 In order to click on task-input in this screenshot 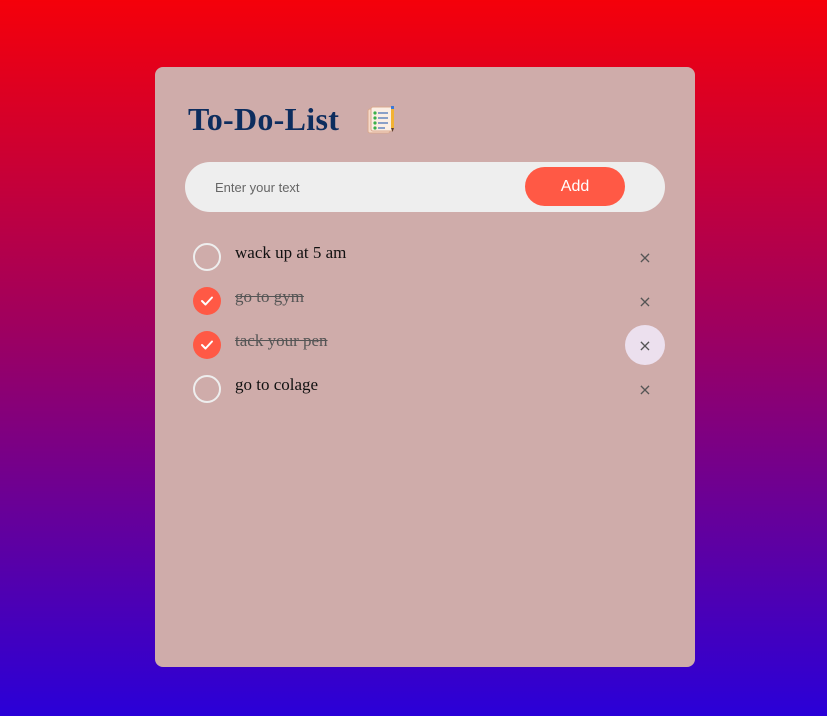, I will do `click(365, 187)`.